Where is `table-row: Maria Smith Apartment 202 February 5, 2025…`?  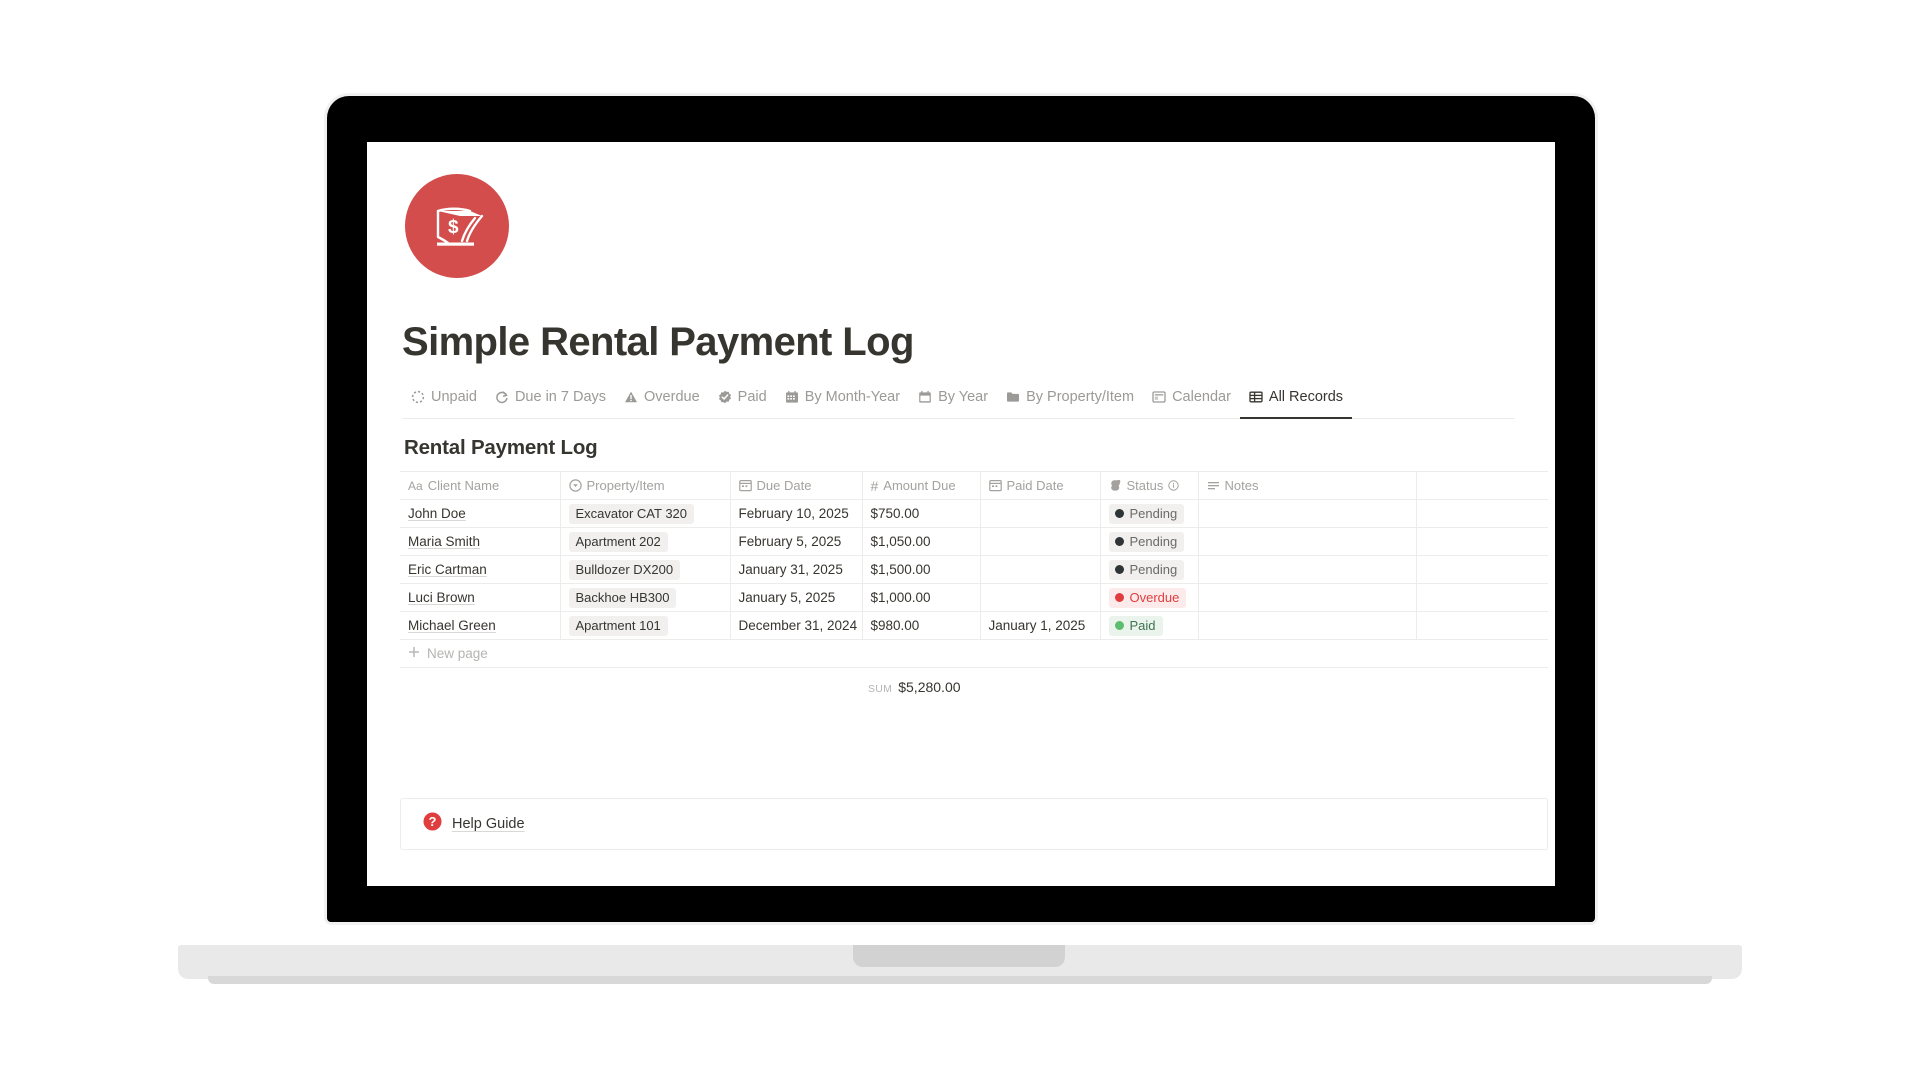
table-row: Maria Smith Apartment 202 February 5, 2025… is located at coordinates (974, 541).